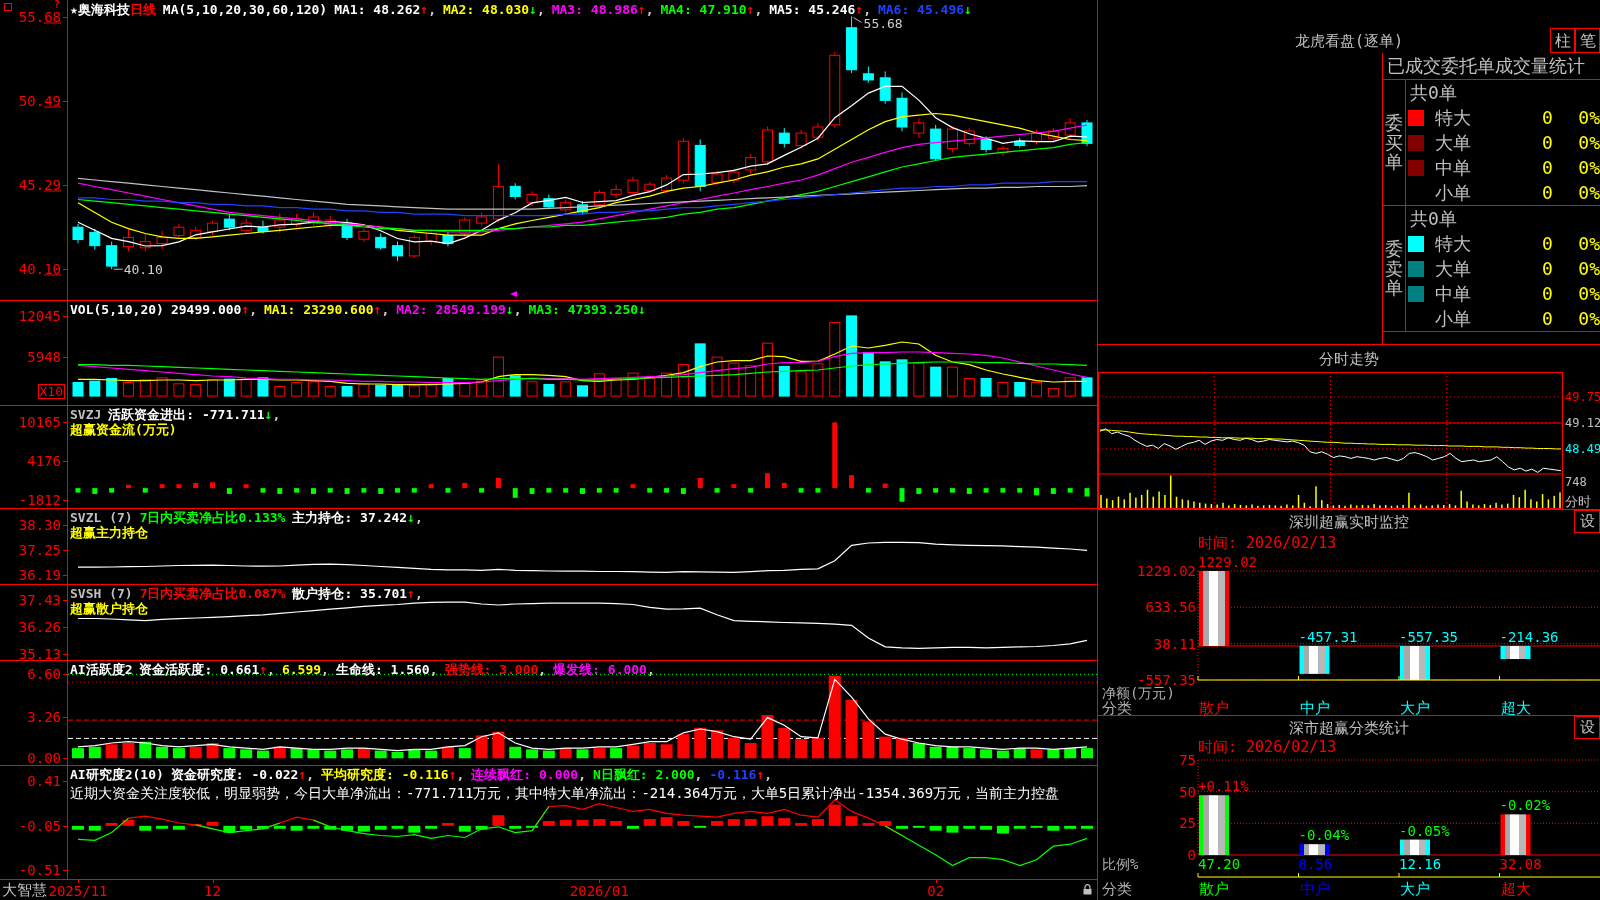 This screenshot has width=1600, height=900. What do you see at coordinates (143, 269) in the screenshot?
I see `annotation: 40.10` at bounding box center [143, 269].